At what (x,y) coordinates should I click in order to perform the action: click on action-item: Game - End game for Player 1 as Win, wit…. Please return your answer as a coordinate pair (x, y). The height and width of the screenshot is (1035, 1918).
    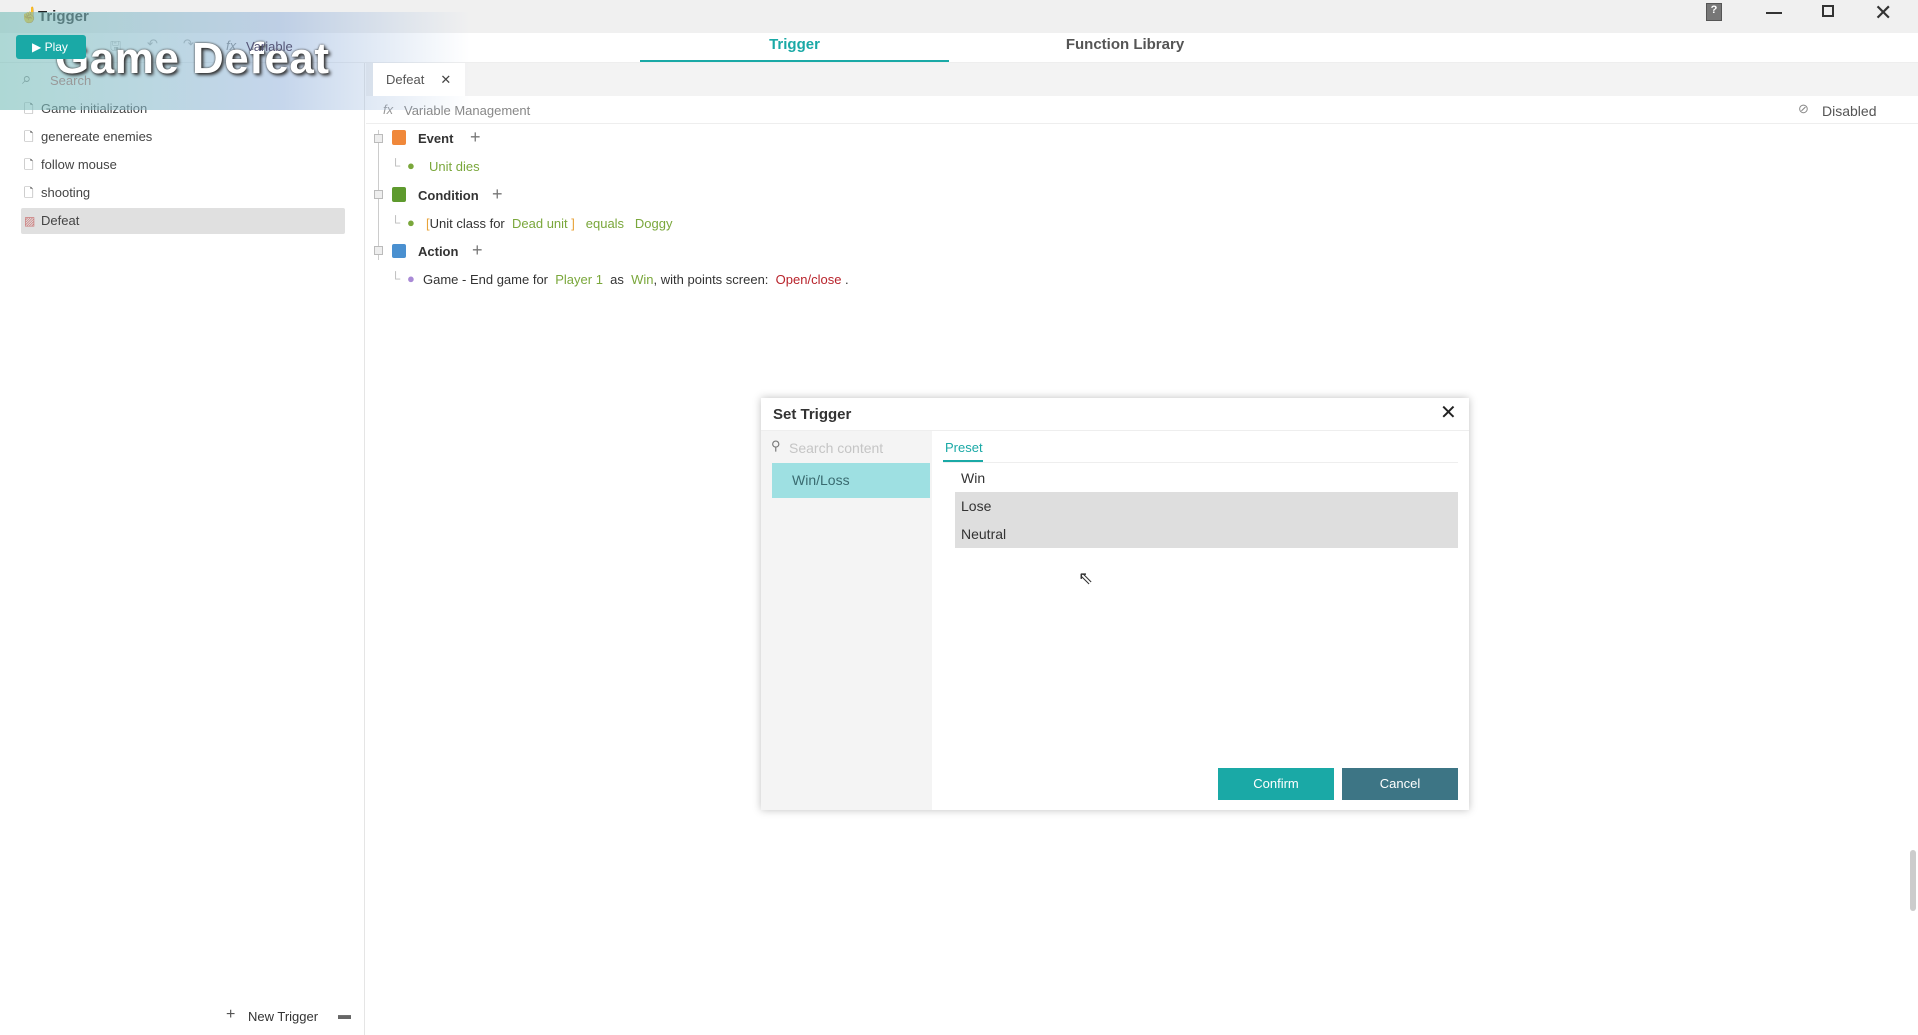
    Looking at the image, I should click on (636, 279).